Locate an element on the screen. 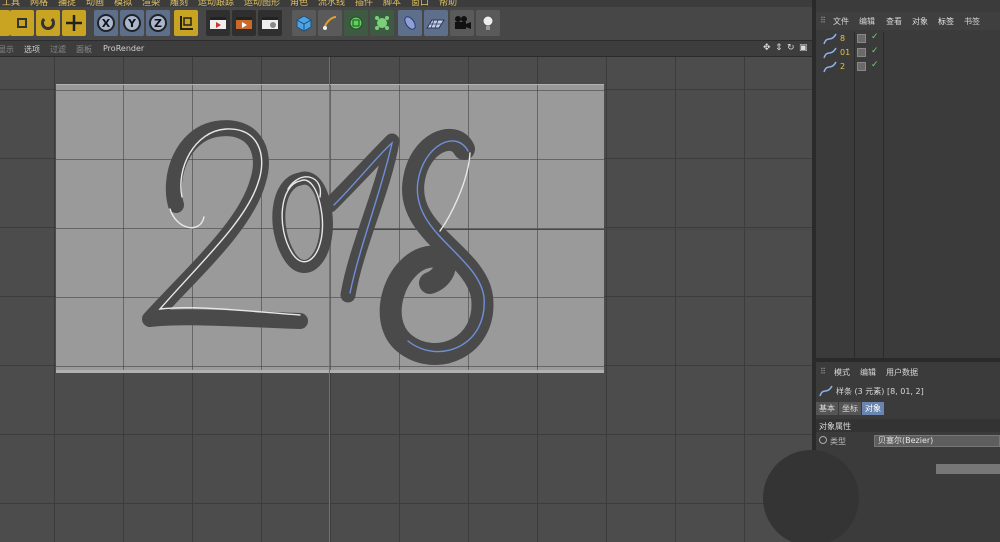 The height and width of the screenshot is (542, 1000). tab-basic: 基本 is located at coordinates (827, 408).